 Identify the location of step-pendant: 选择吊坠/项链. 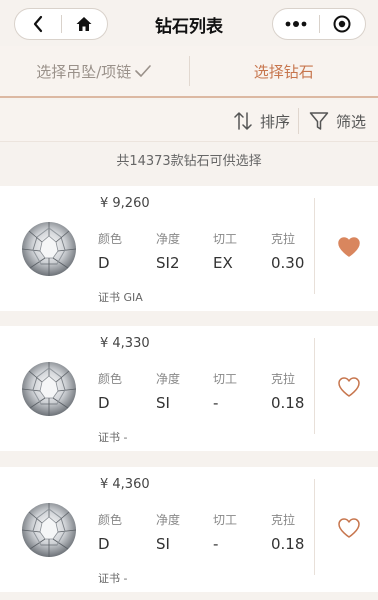
(94, 71).